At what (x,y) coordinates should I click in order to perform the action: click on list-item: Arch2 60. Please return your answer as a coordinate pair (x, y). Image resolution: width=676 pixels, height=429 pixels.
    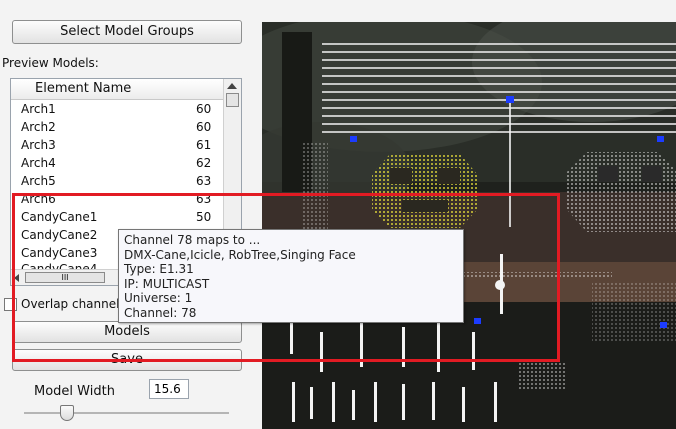
    Looking at the image, I should click on (117, 127).